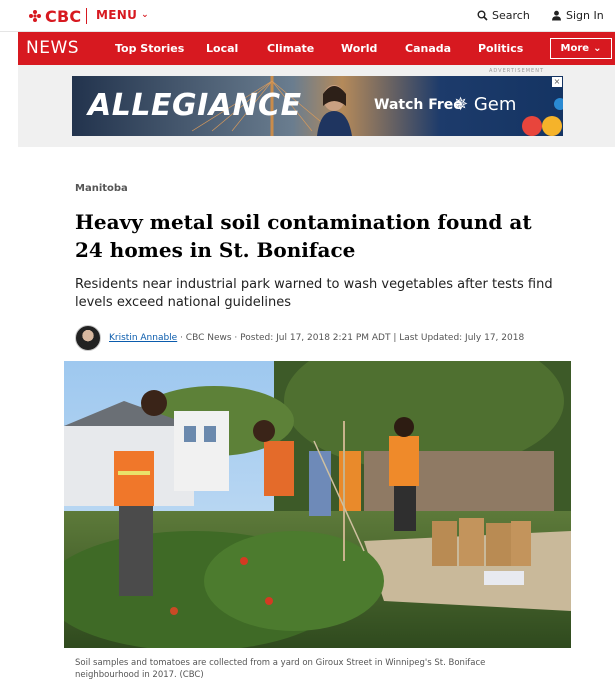 Image resolution: width=615 pixels, height=682 pixels. I want to click on user-icon, so click(556, 15).